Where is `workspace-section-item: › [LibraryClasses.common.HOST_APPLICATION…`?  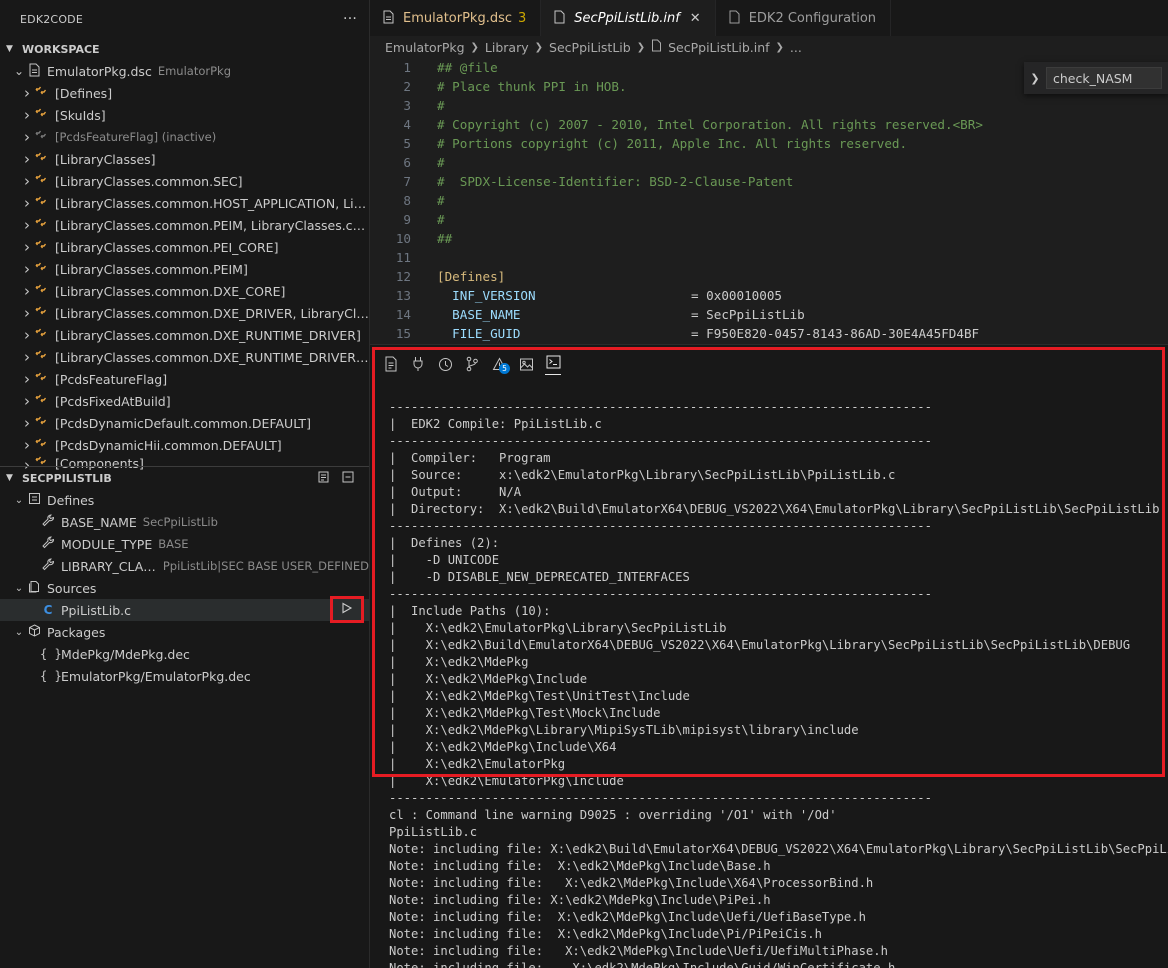 workspace-section-item: › [LibraryClasses.common.HOST_APPLICATION… is located at coordinates (184, 203).